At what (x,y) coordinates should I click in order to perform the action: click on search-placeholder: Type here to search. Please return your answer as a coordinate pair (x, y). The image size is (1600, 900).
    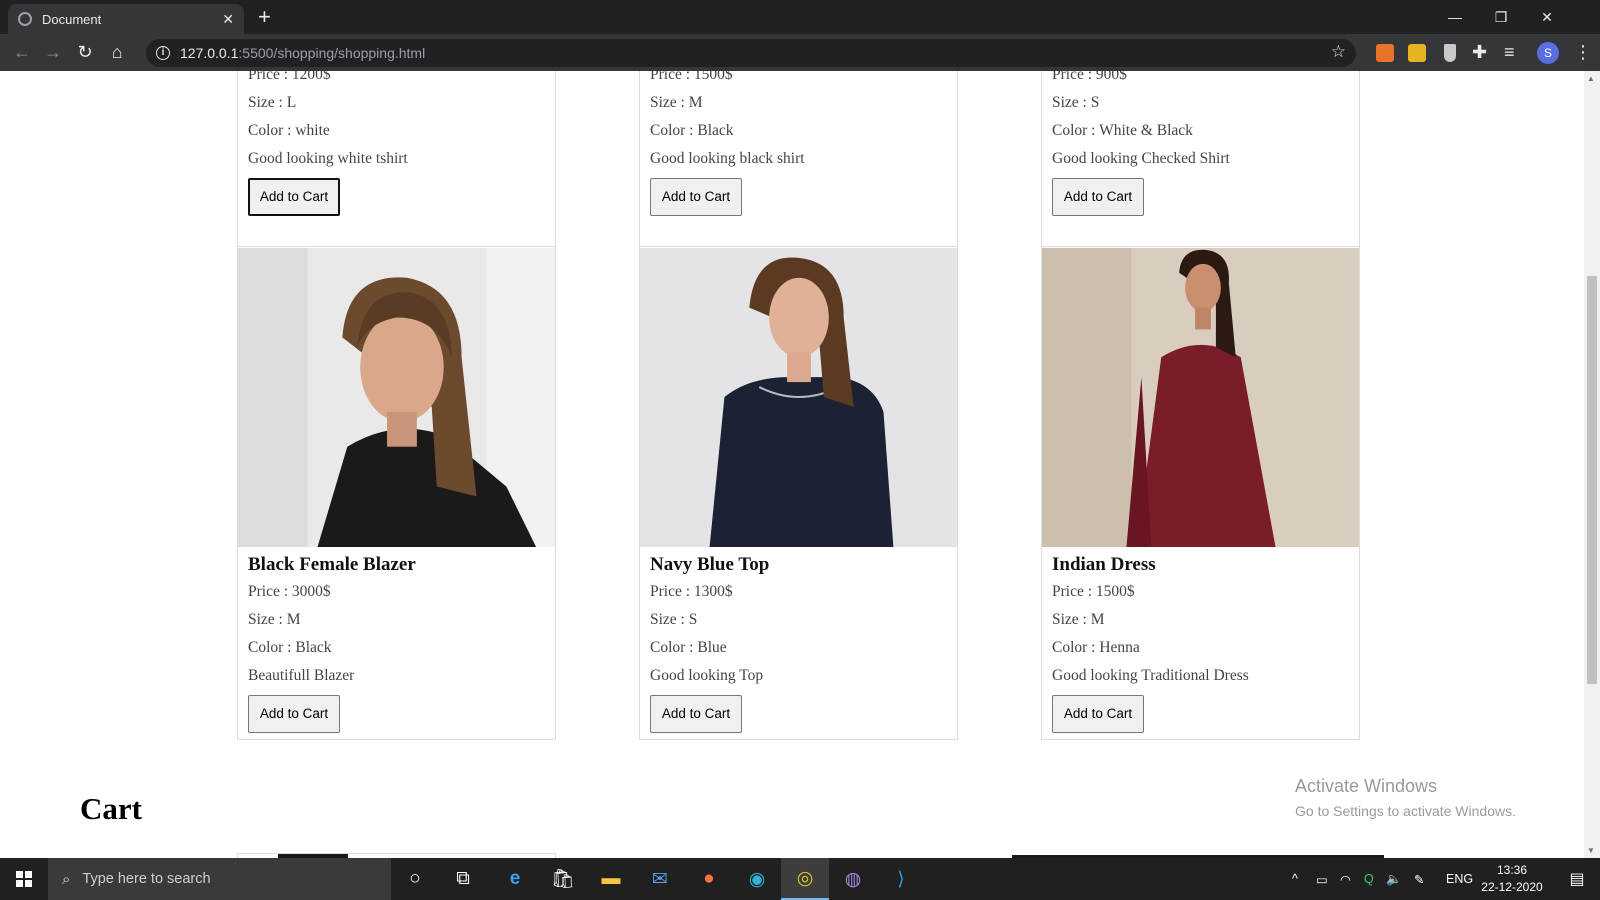
    Looking at the image, I should click on (146, 879).